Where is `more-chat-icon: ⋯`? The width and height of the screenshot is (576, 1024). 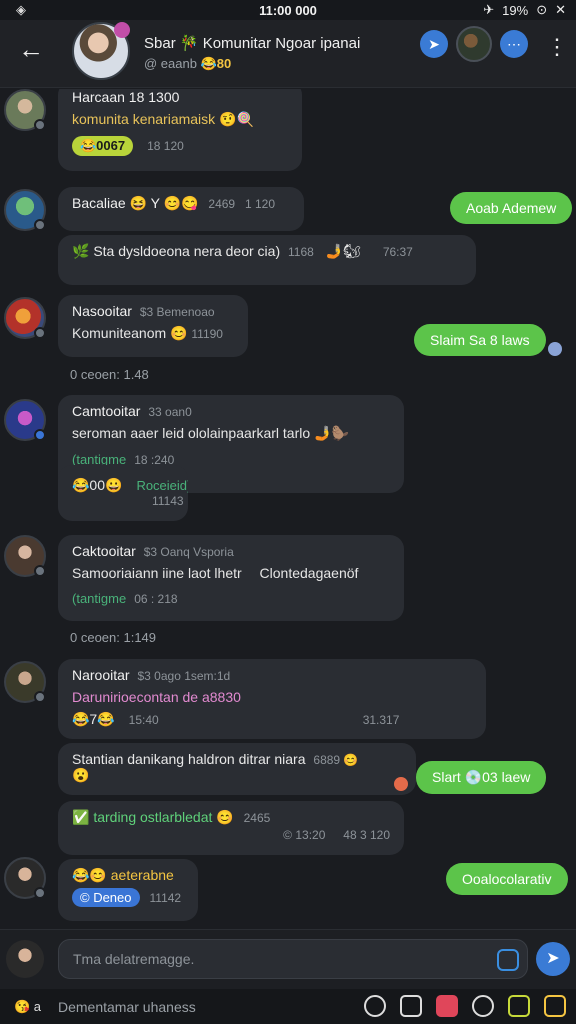 more-chat-icon: ⋯ is located at coordinates (514, 44).